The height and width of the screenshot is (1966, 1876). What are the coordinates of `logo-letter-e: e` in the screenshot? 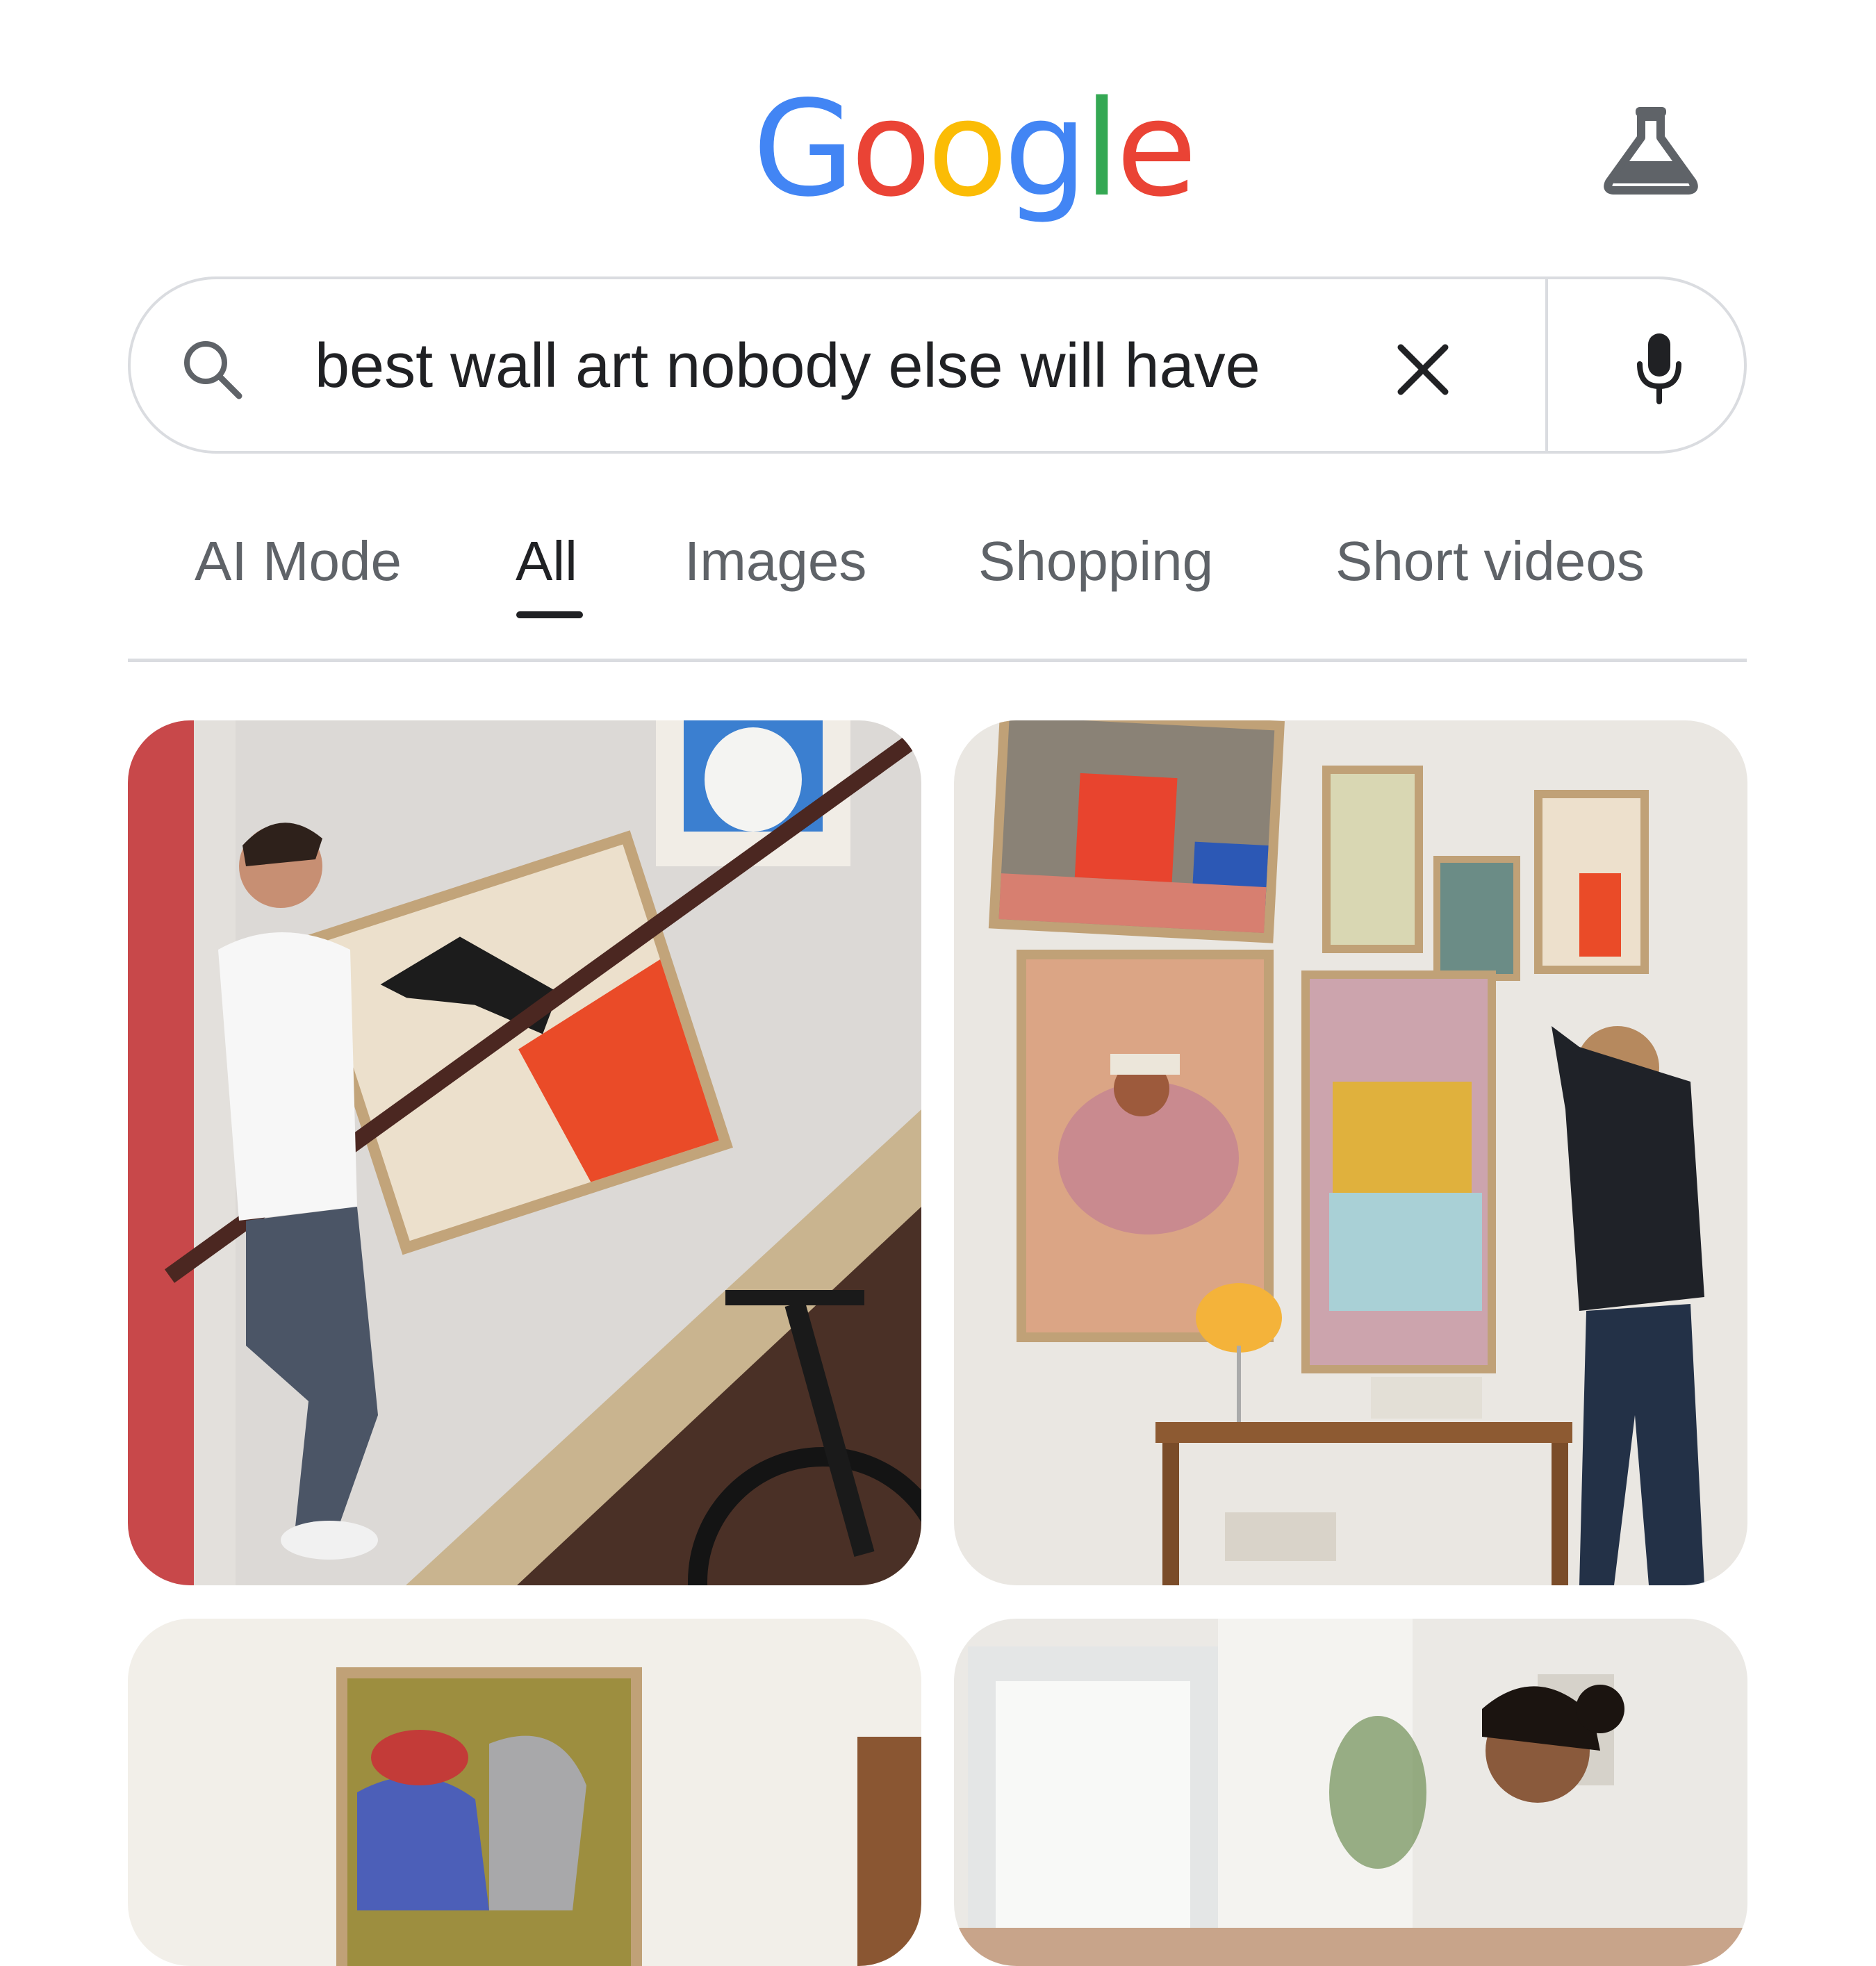 It's located at (1156, 149).